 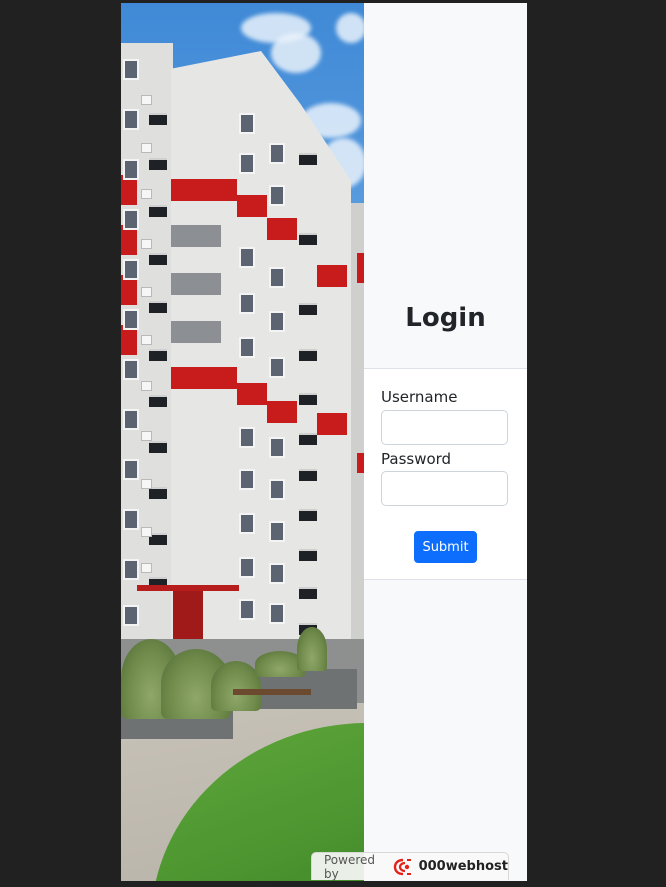 I want to click on powered-by-text: Powered by, so click(x=350, y=866).